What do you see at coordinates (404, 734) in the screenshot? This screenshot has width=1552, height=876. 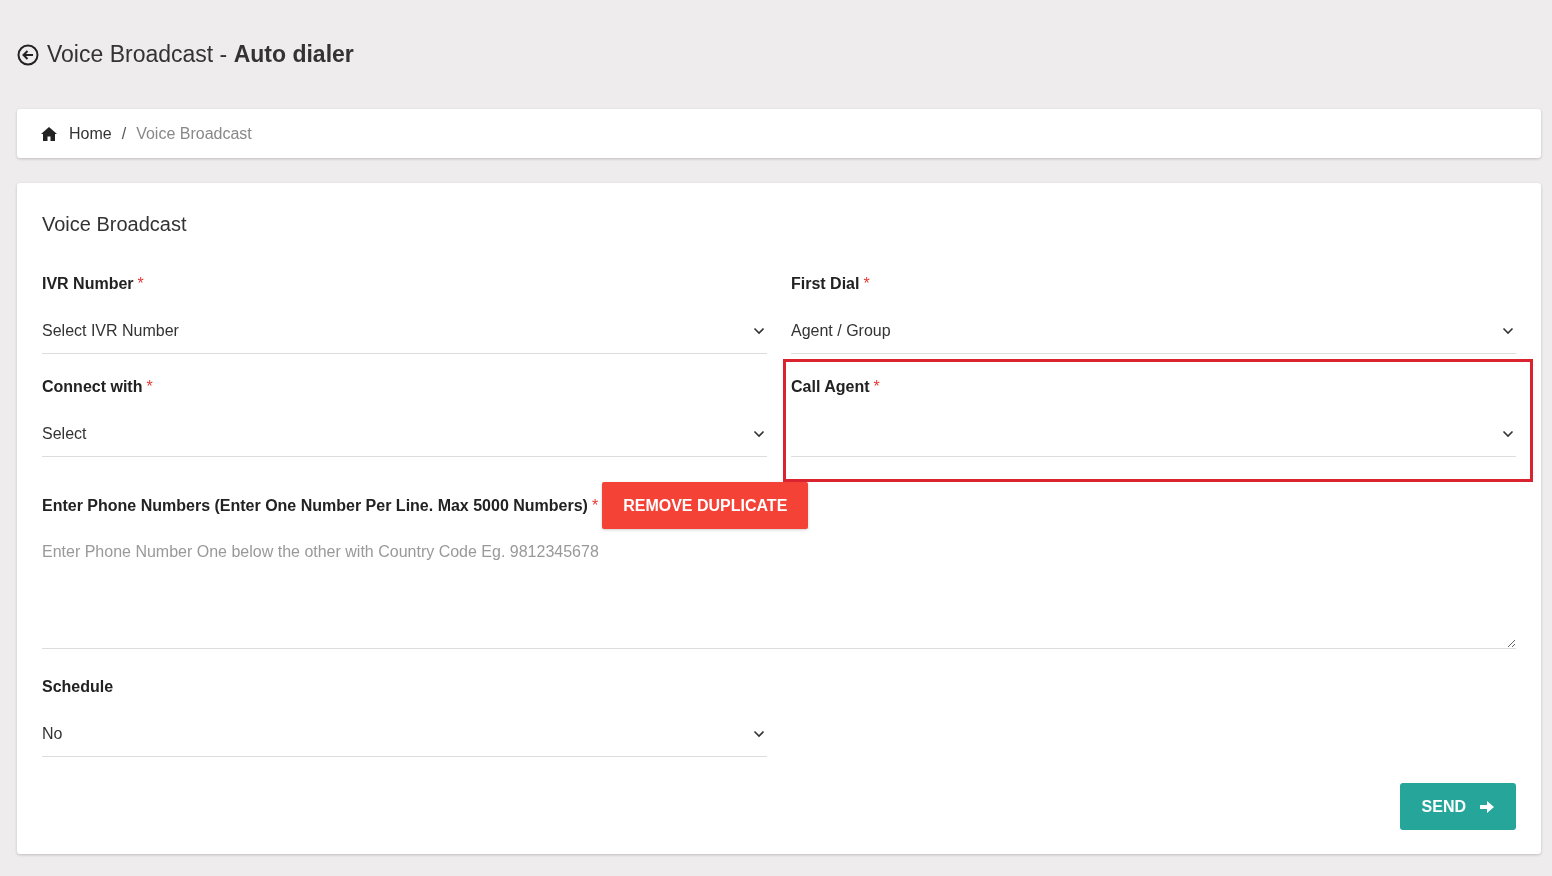 I see `select-field: No` at bounding box center [404, 734].